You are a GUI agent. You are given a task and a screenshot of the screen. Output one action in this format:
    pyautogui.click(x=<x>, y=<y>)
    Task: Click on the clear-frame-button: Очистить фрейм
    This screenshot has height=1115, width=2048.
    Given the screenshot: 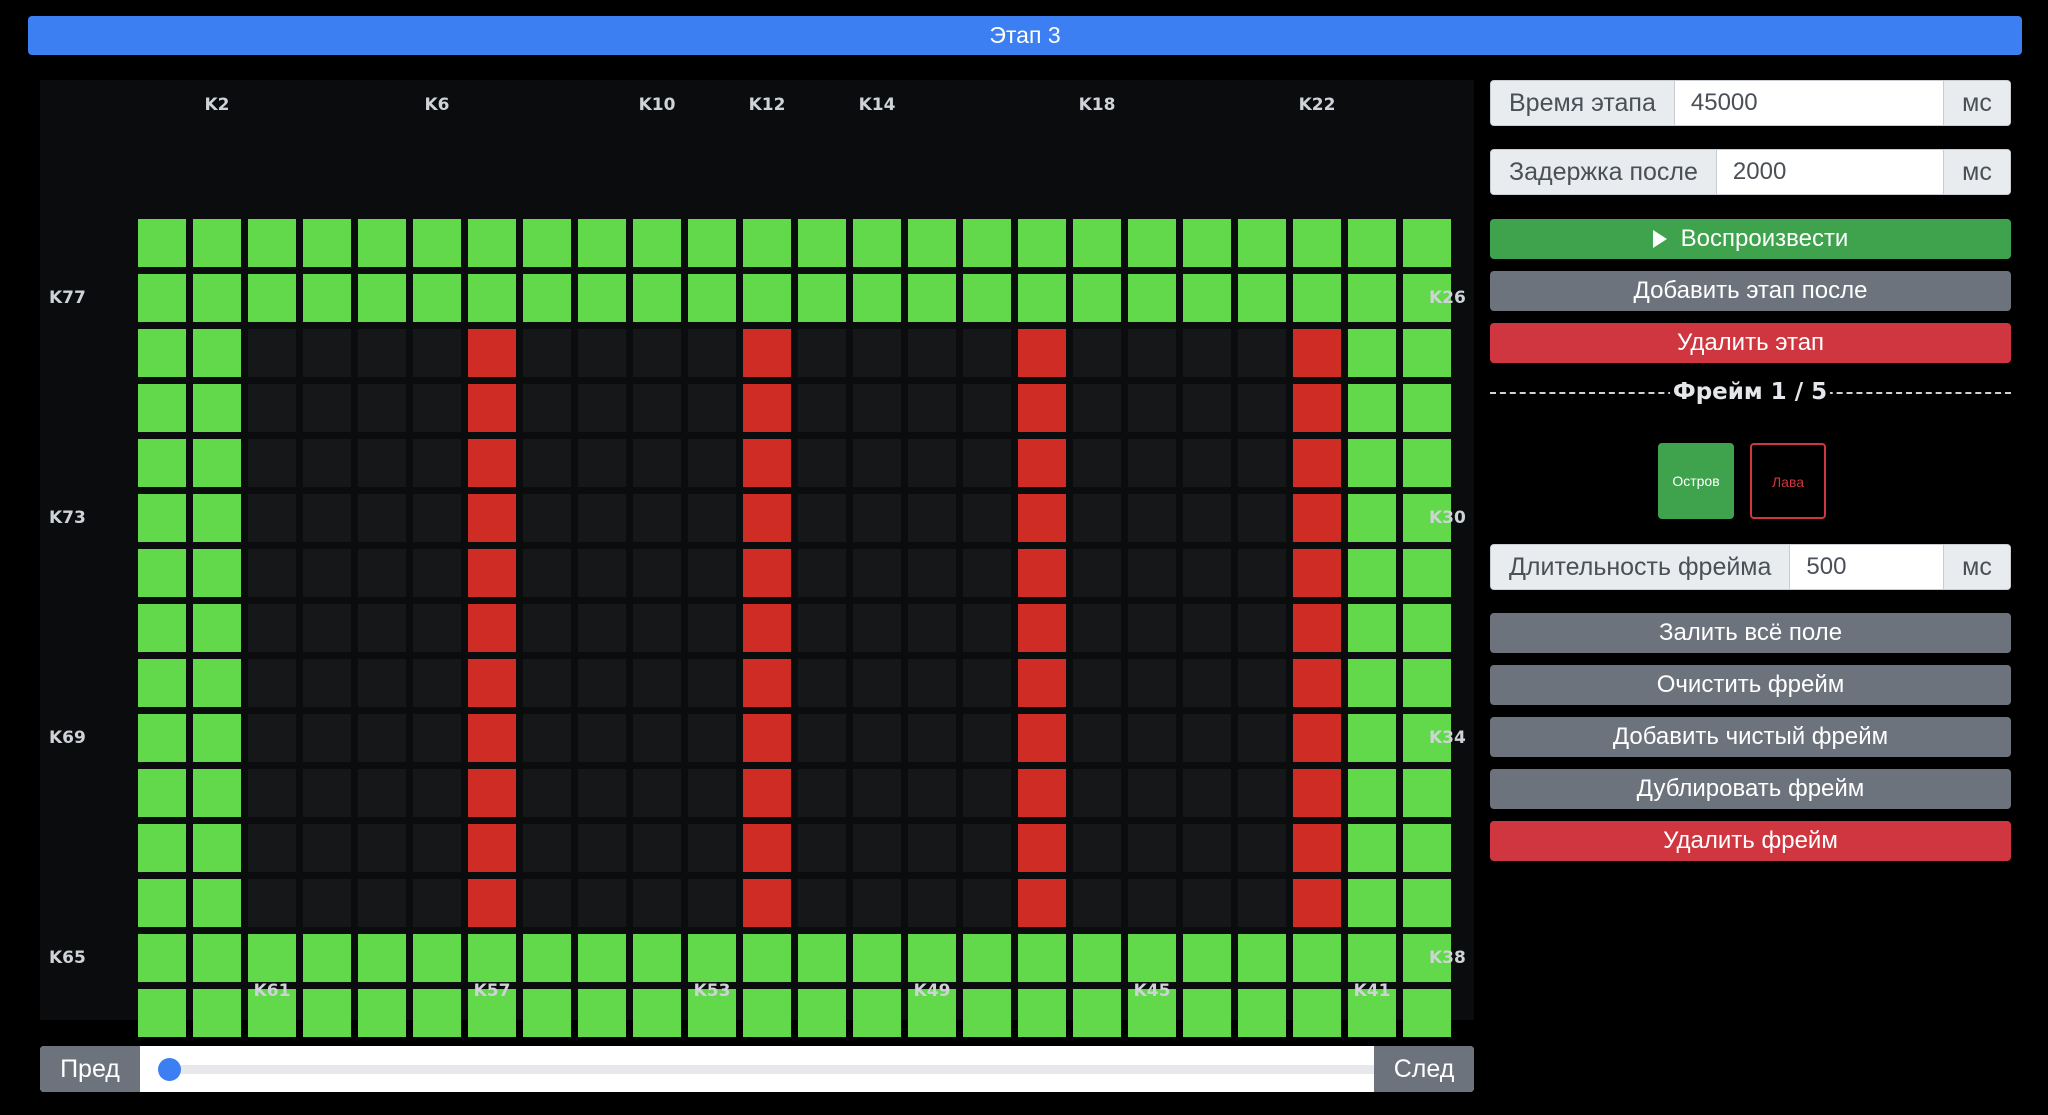 What is the action you would take?
    pyautogui.click(x=1750, y=685)
    